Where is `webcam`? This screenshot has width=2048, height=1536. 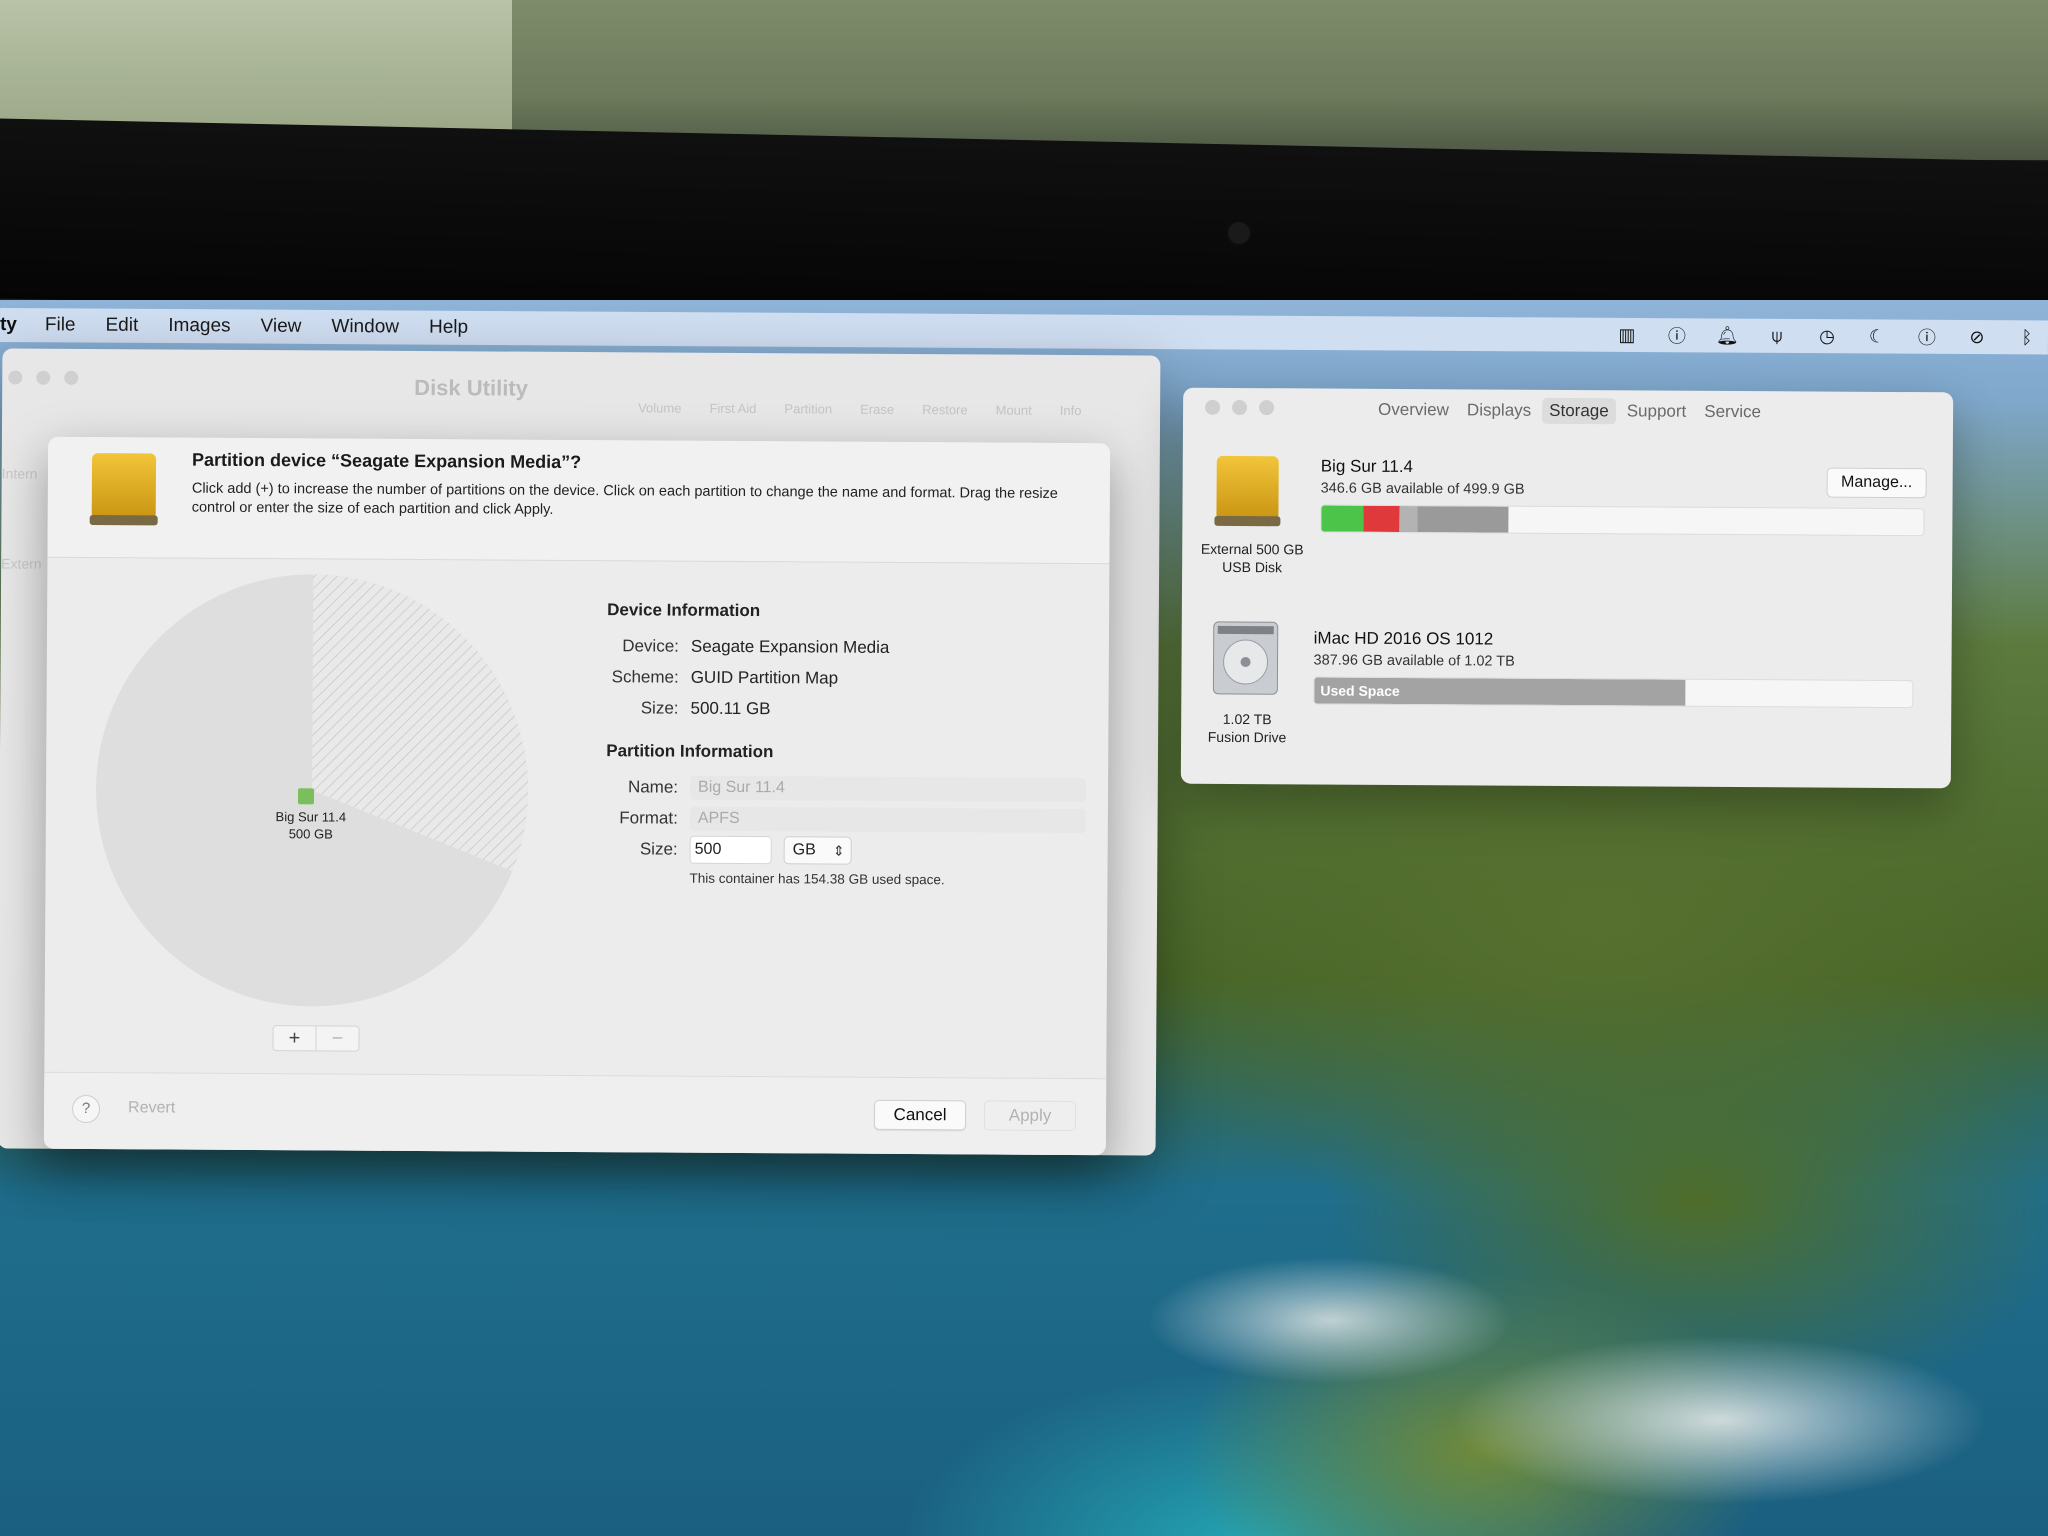
webcam is located at coordinates (1239, 233).